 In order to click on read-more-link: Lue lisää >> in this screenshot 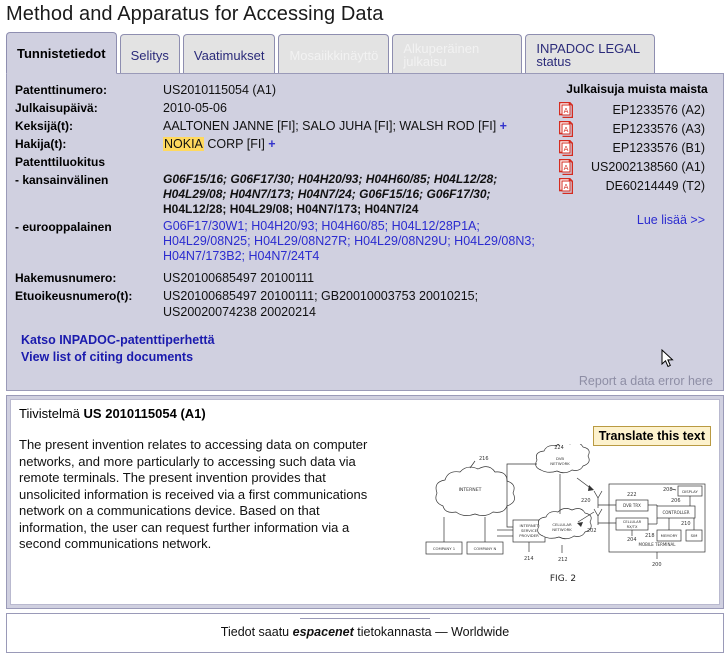, I will do `click(637, 220)`.